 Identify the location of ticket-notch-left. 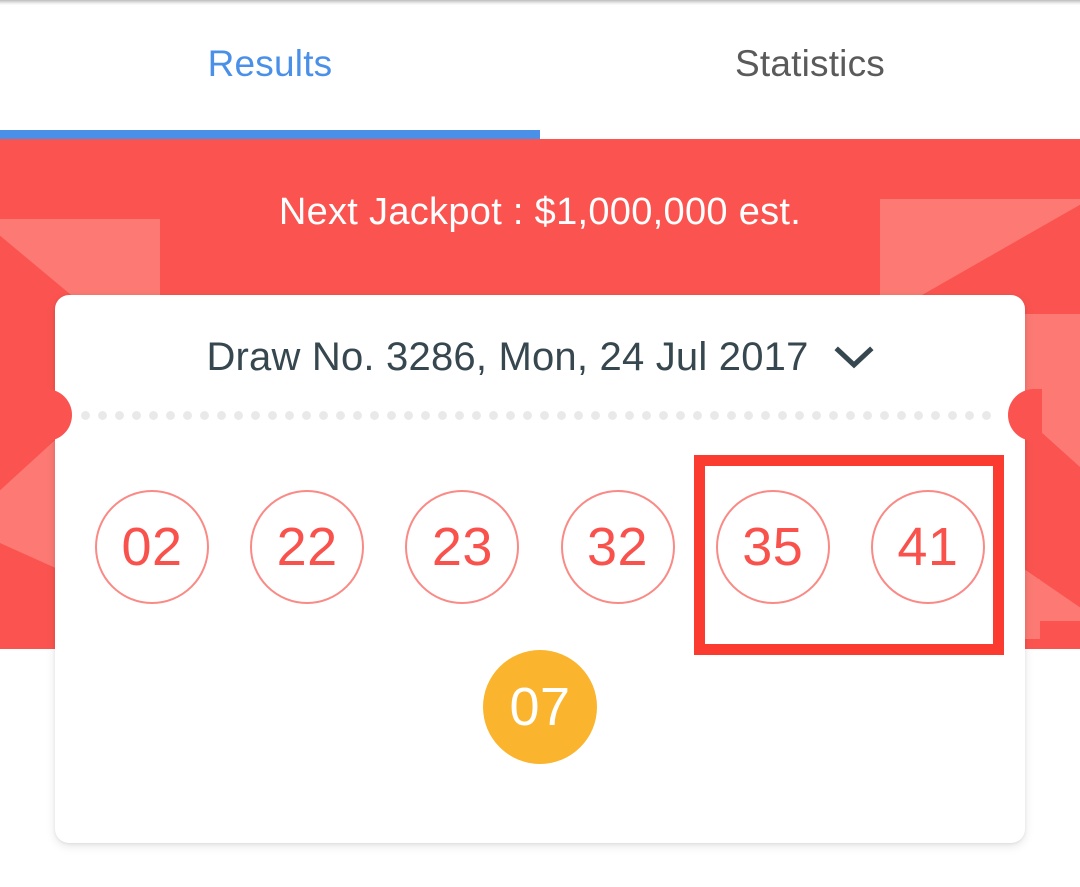
(55, 415).